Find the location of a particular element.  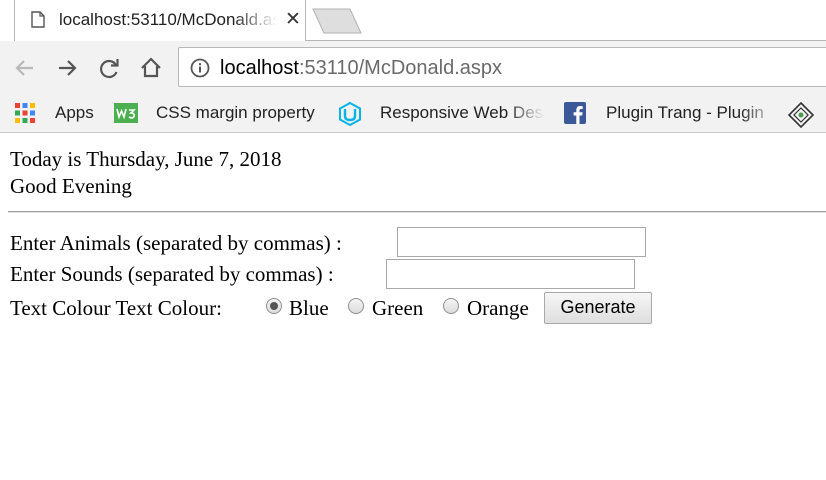

url-path: :53110/McDonald.aspx is located at coordinates (400, 68).